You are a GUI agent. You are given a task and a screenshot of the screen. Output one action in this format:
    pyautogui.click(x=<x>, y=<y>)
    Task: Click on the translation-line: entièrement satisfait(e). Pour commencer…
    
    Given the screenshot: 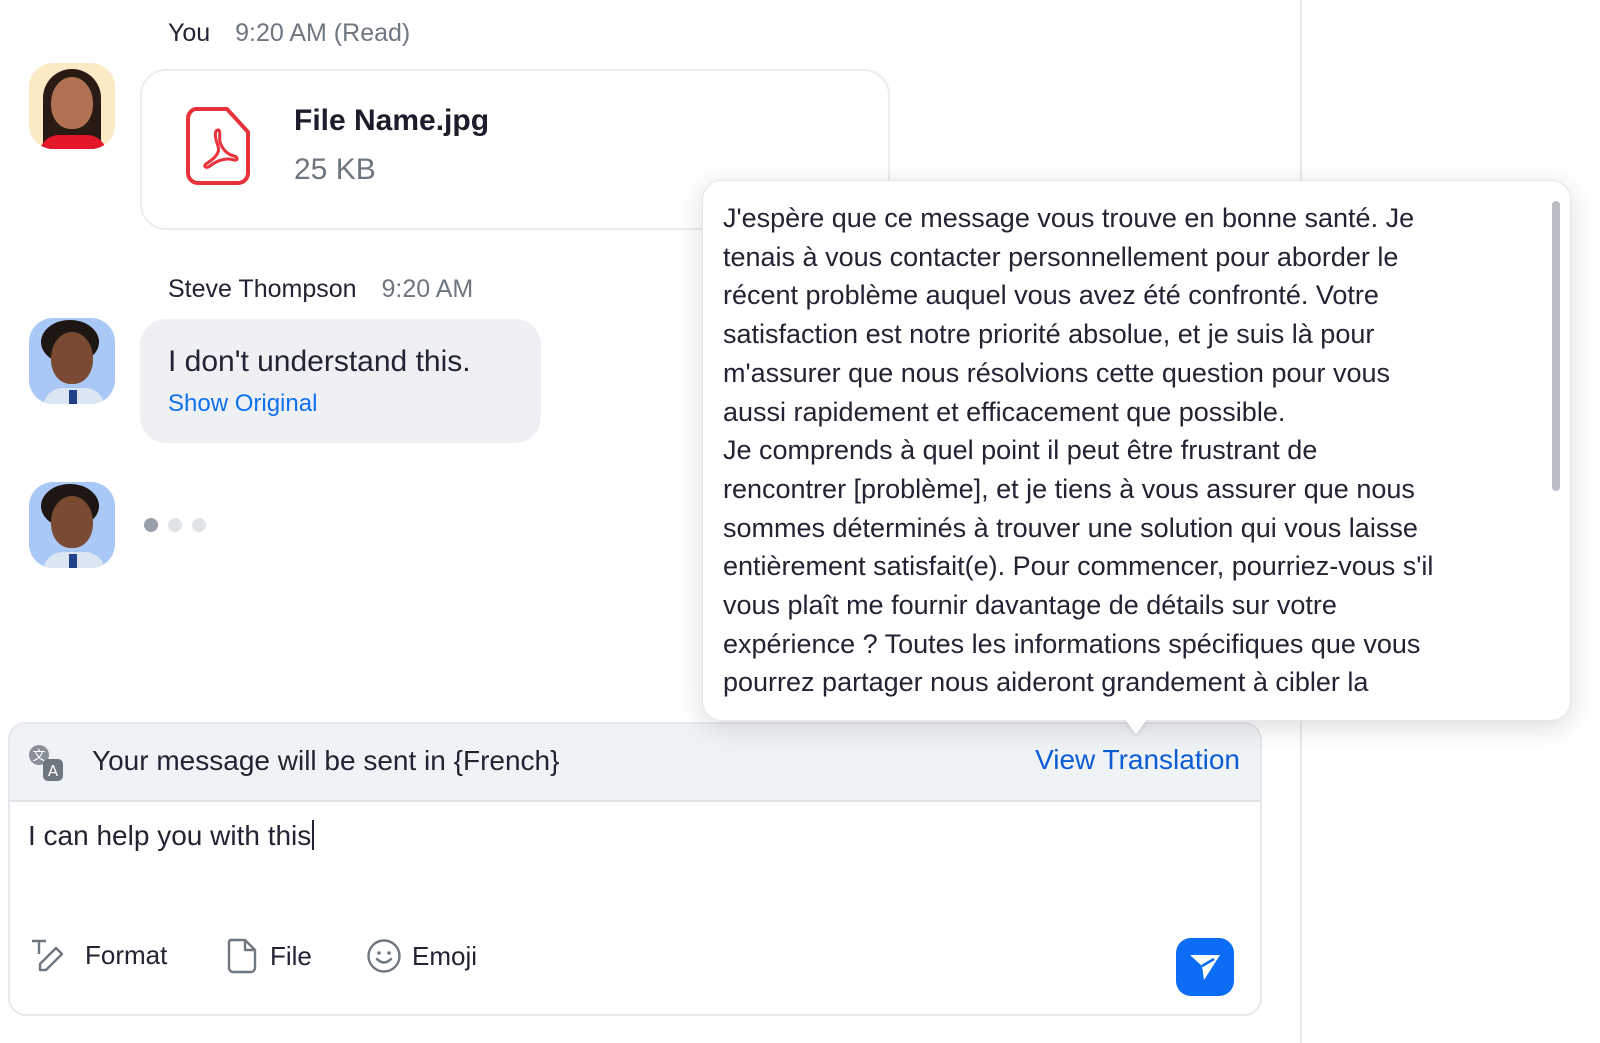 What is the action you would take?
    pyautogui.click(x=1078, y=566)
    